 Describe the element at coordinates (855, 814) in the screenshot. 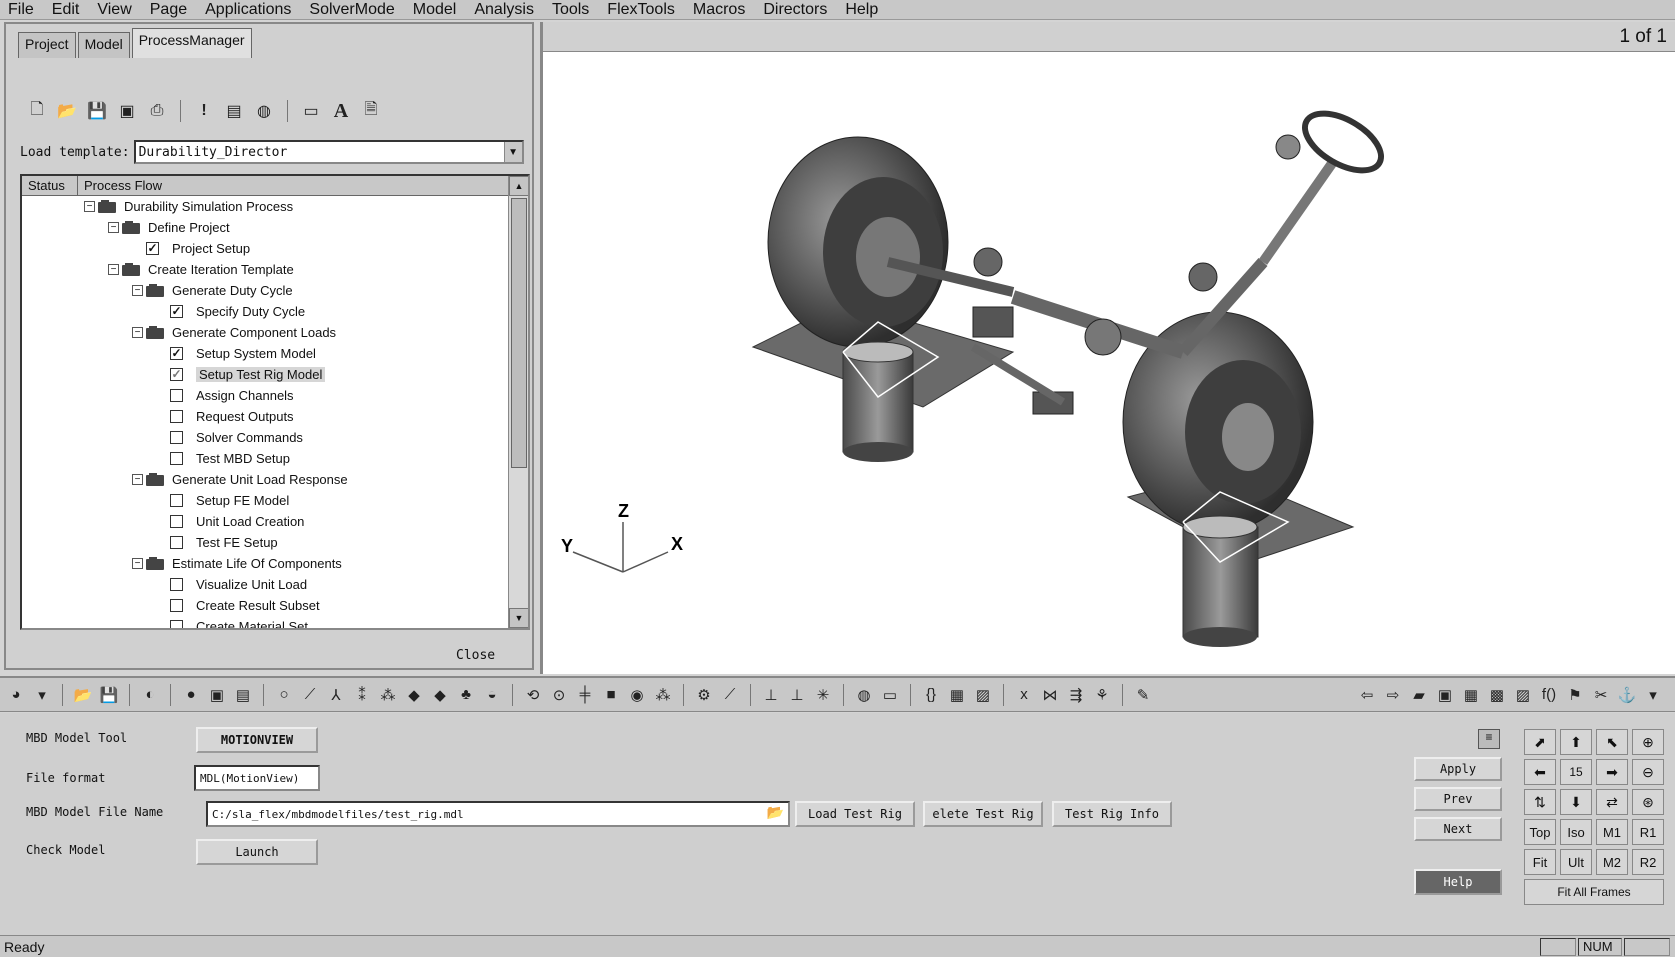

I see `load-test-rig-button: Load Test Rig` at that location.